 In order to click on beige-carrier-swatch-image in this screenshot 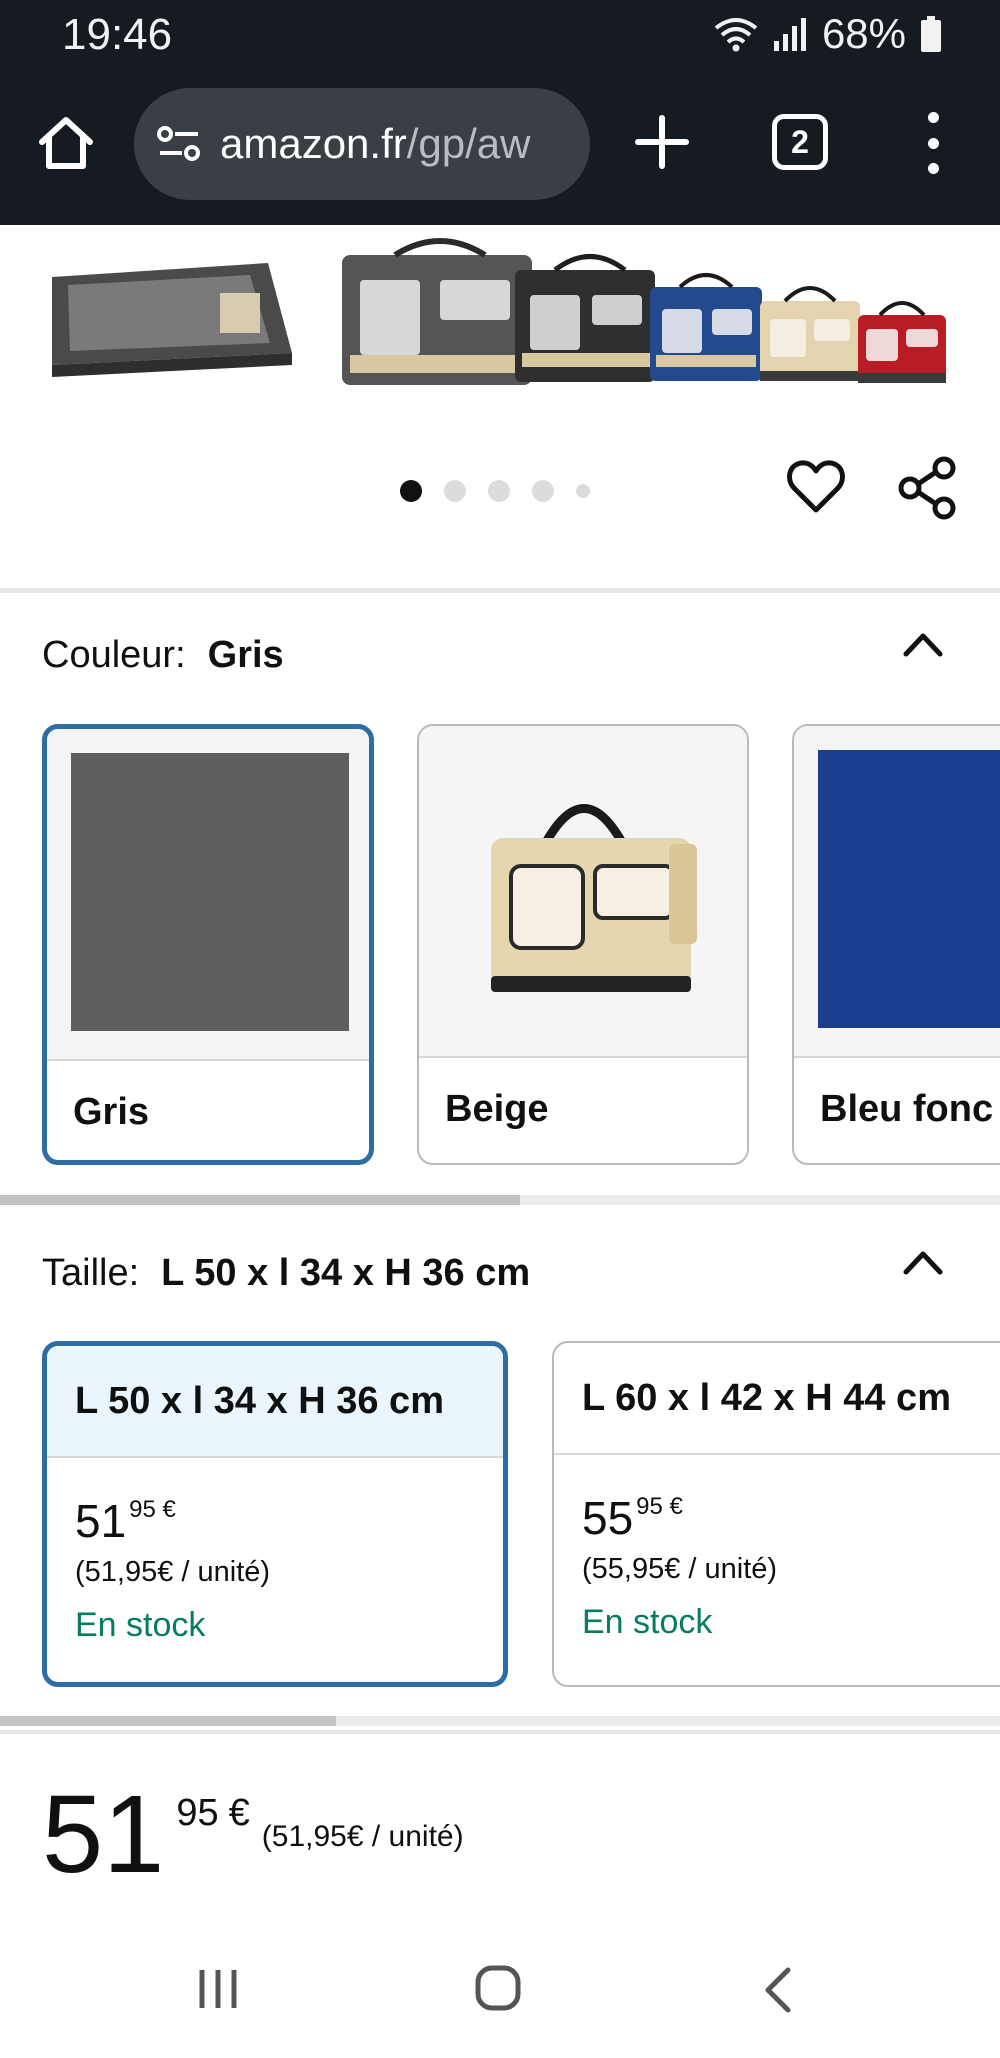, I will do `click(594, 898)`.